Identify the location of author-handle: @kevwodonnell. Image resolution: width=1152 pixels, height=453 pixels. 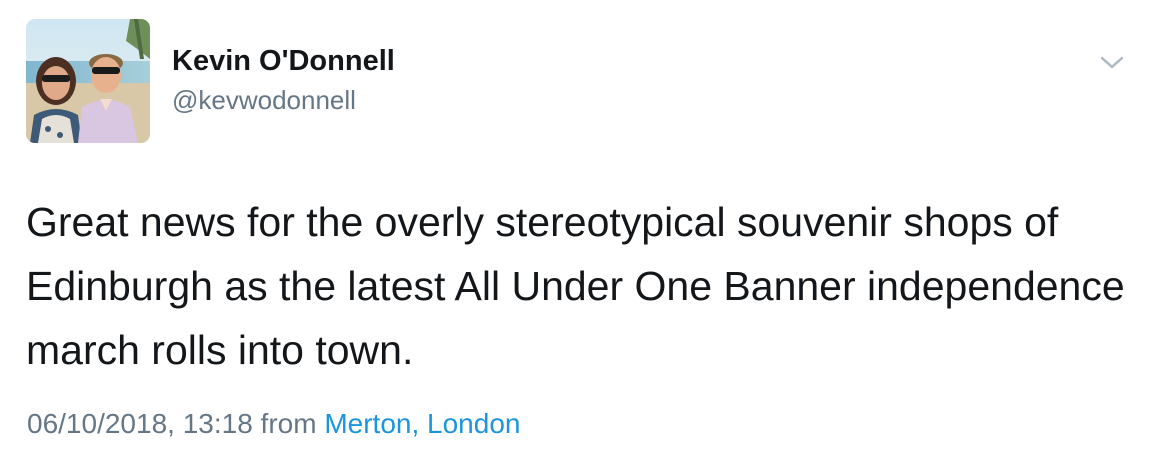
(264, 100).